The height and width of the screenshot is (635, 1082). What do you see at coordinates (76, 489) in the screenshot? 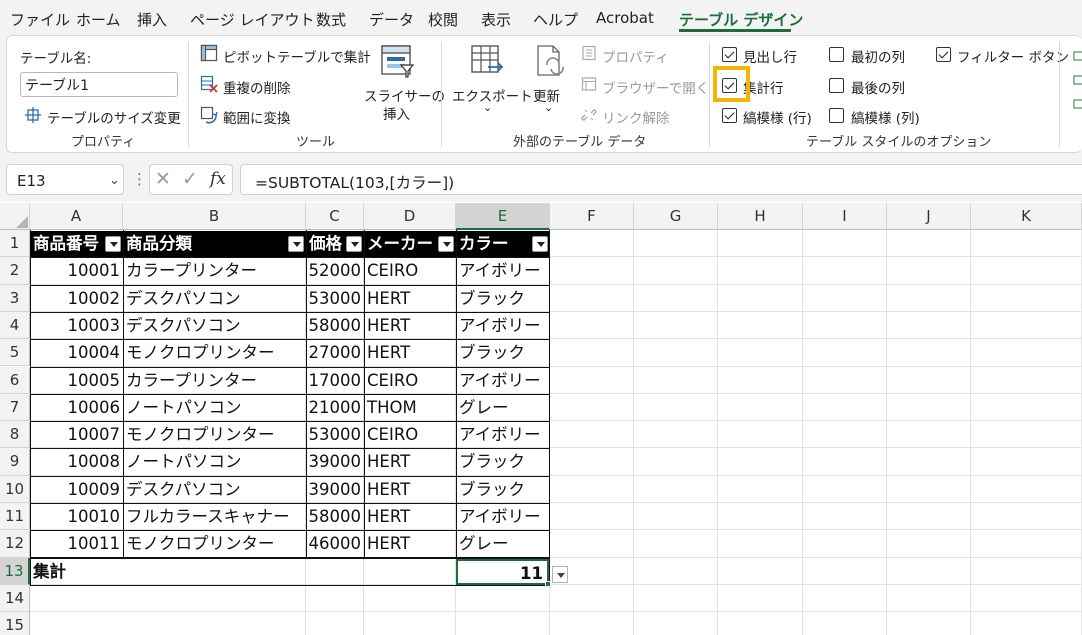
I see `table-cell: 10009` at bounding box center [76, 489].